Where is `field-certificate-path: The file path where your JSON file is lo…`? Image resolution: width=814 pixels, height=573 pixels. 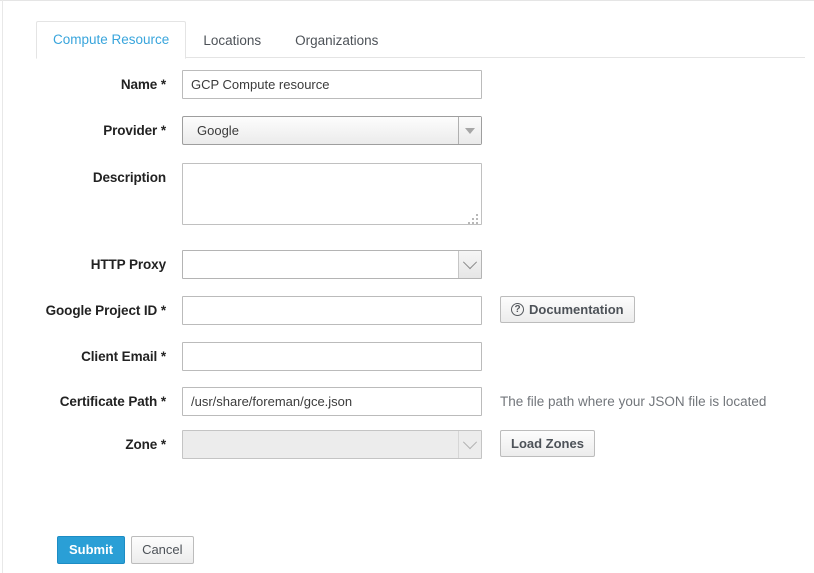
field-certificate-path: The file path where your JSON file is lo… is located at coordinates (474, 401).